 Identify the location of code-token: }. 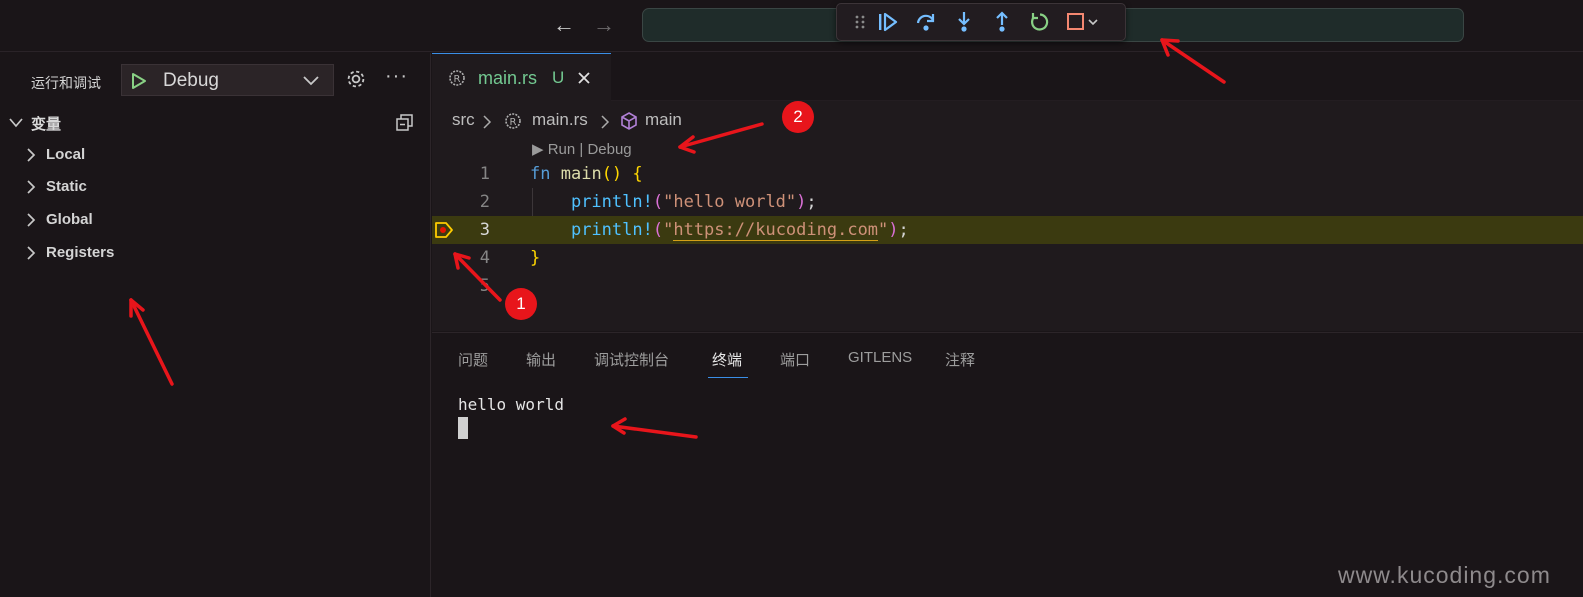
(535, 258).